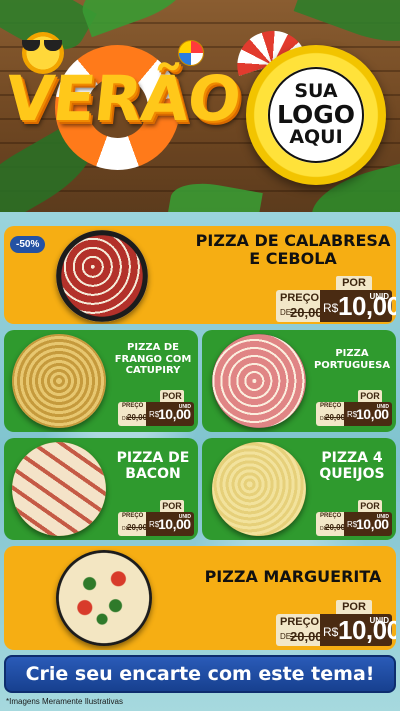  I want to click on logo-text-line: AQUI, so click(316, 137).